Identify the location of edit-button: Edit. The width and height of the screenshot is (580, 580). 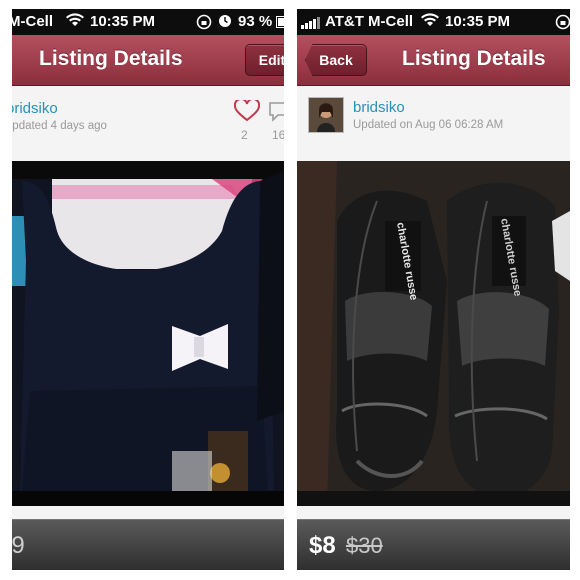
(264, 60).